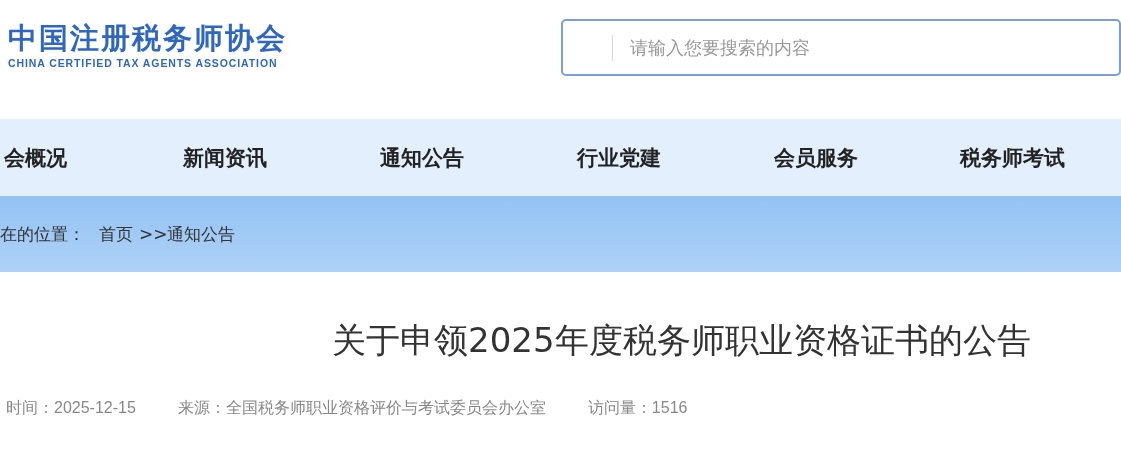 The width and height of the screenshot is (1121, 450). Describe the element at coordinates (618, 157) in the screenshot. I see `nav-link: 行业党建` at that location.